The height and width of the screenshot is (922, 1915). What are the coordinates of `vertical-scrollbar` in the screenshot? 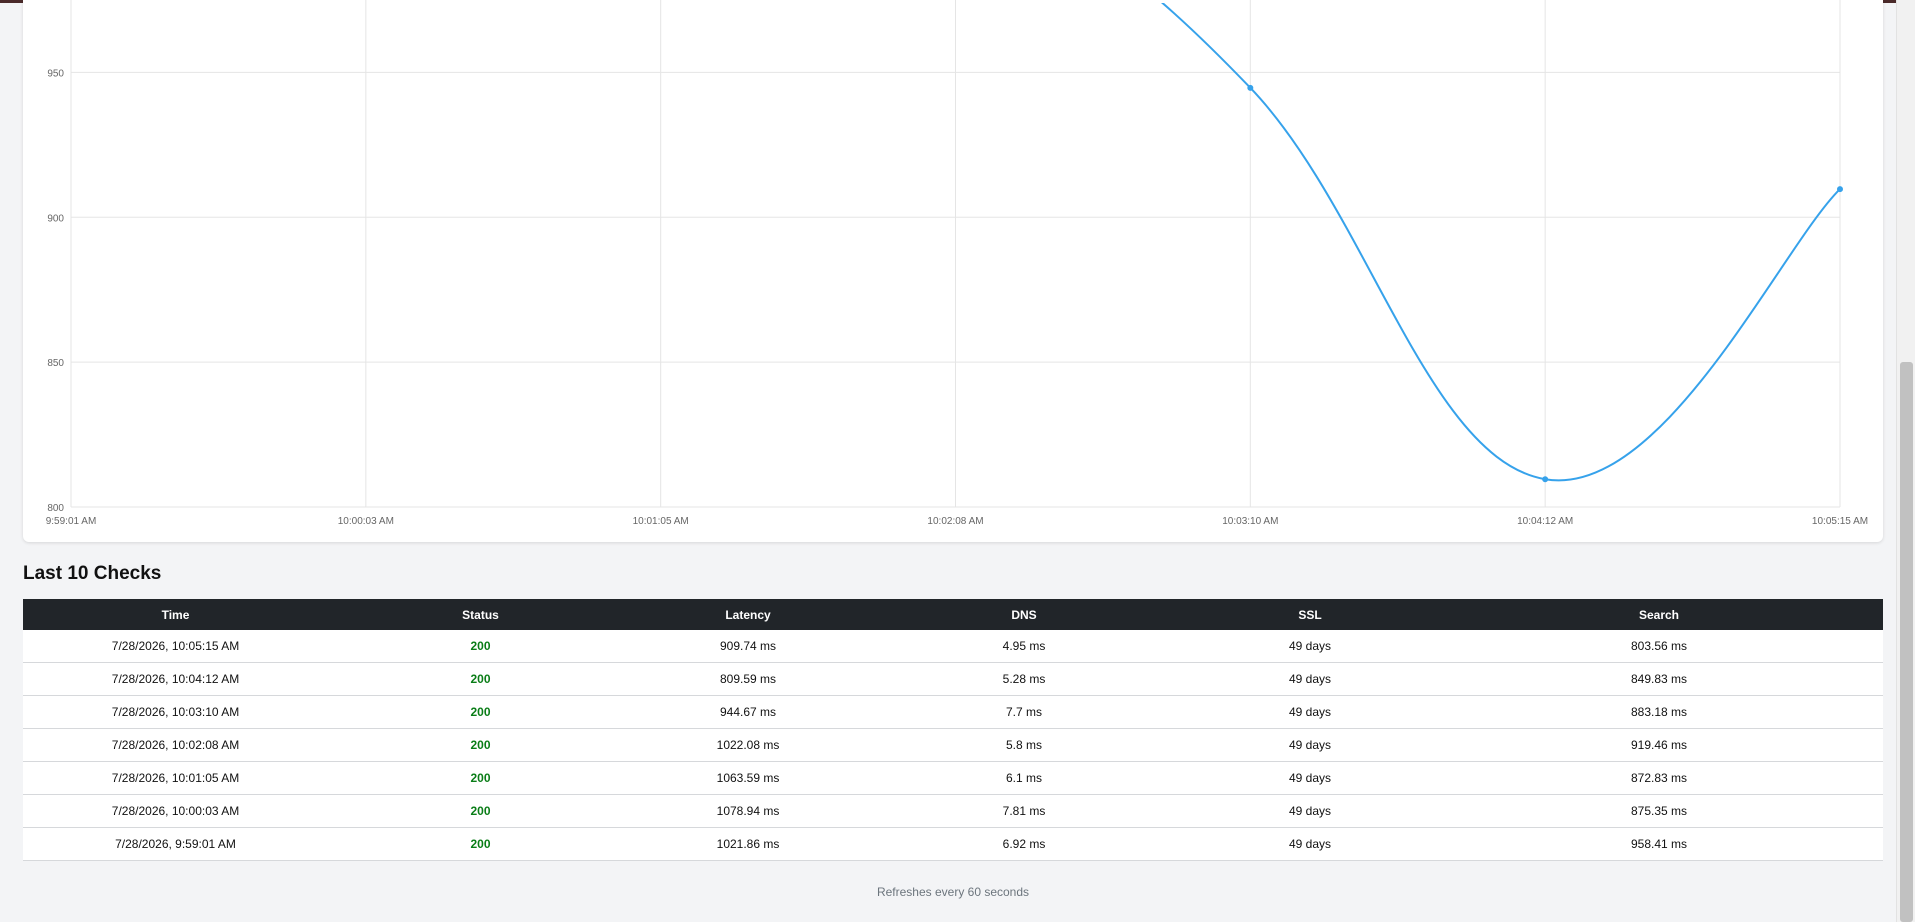 It's located at (1905, 461).